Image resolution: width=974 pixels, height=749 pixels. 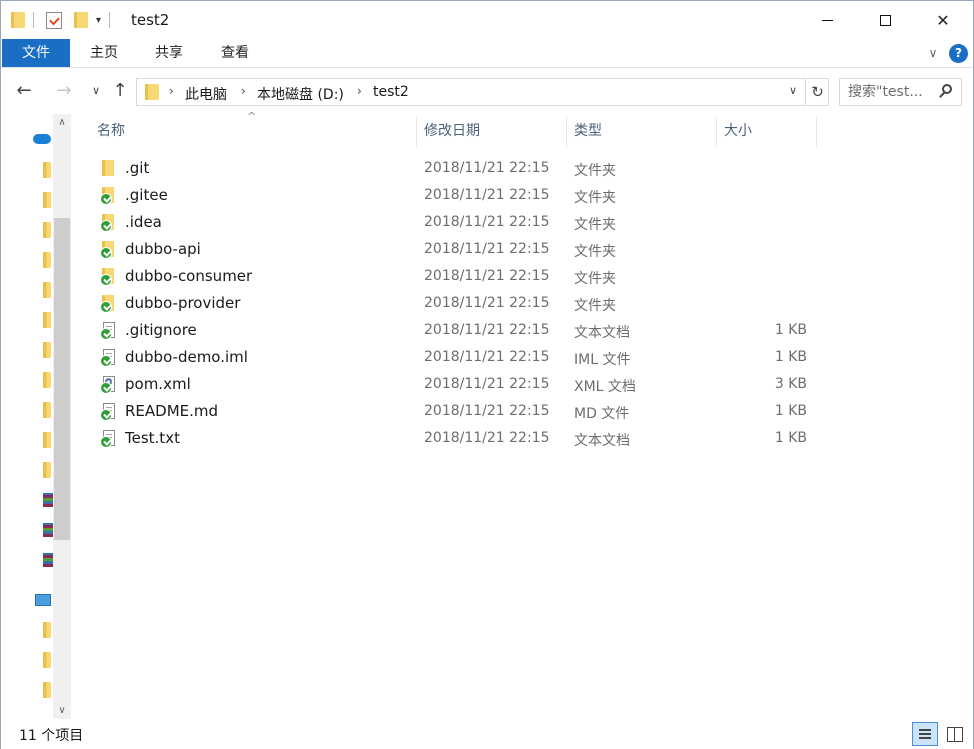 What do you see at coordinates (454, 196) in the screenshot?
I see `file-row: .gitee 2018/11/21 22:15 文件夹` at bounding box center [454, 196].